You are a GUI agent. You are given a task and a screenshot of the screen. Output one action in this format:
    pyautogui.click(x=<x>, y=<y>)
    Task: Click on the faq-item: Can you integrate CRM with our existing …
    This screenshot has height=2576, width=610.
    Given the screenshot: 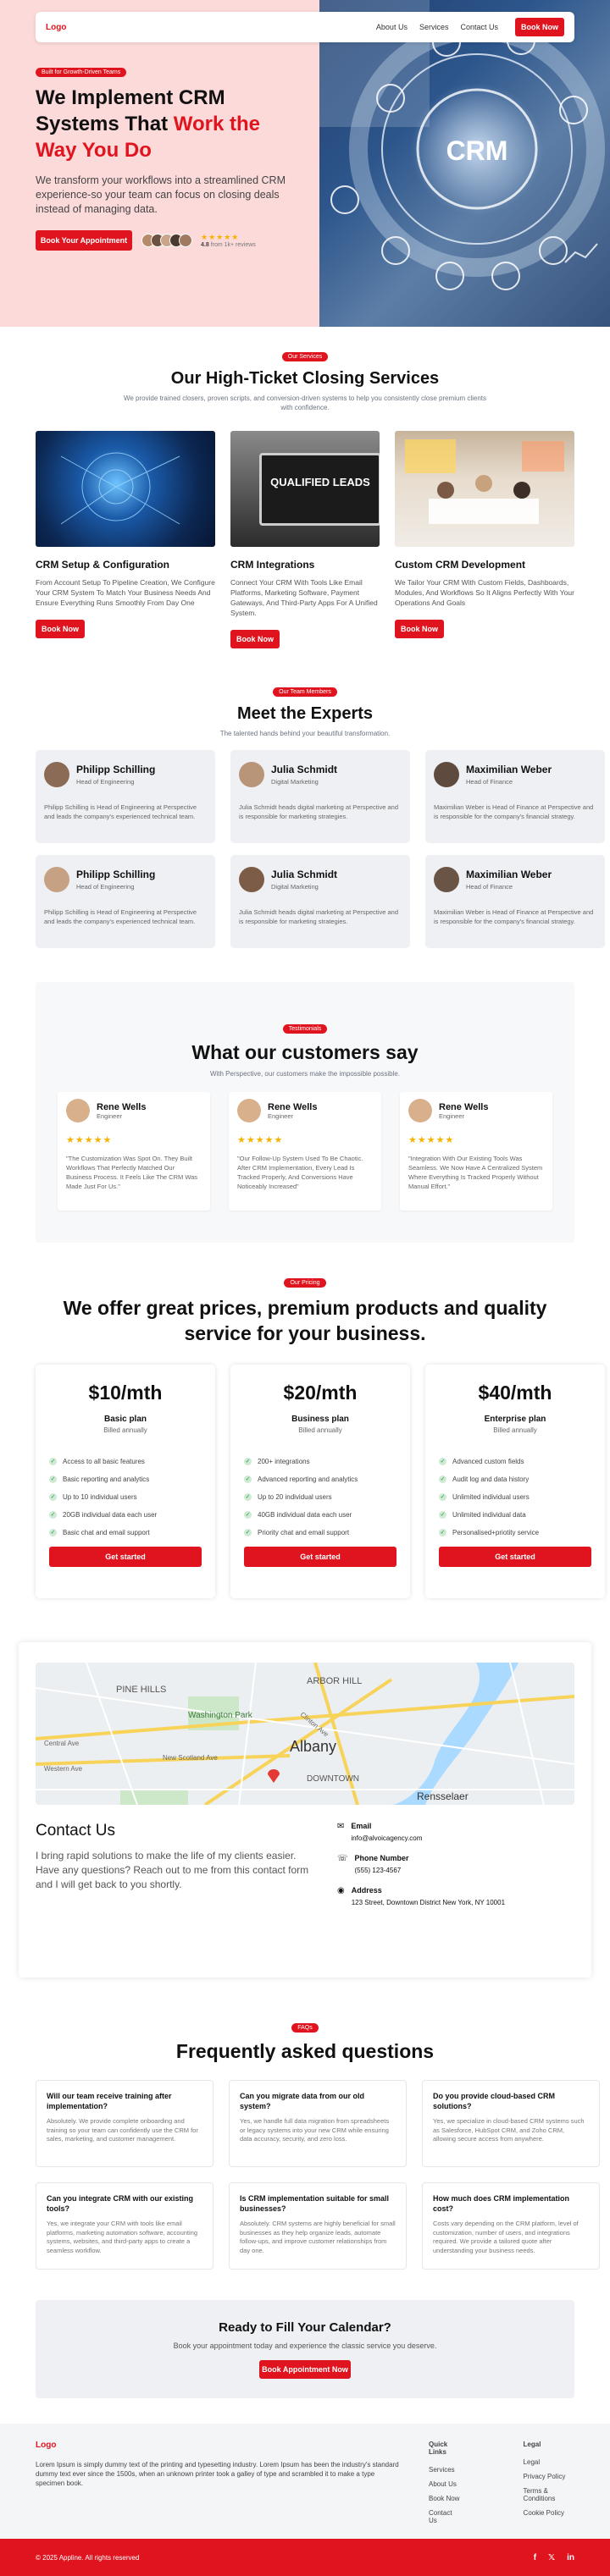 What is the action you would take?
    pyautogui.click(x=125, y=2226)
    